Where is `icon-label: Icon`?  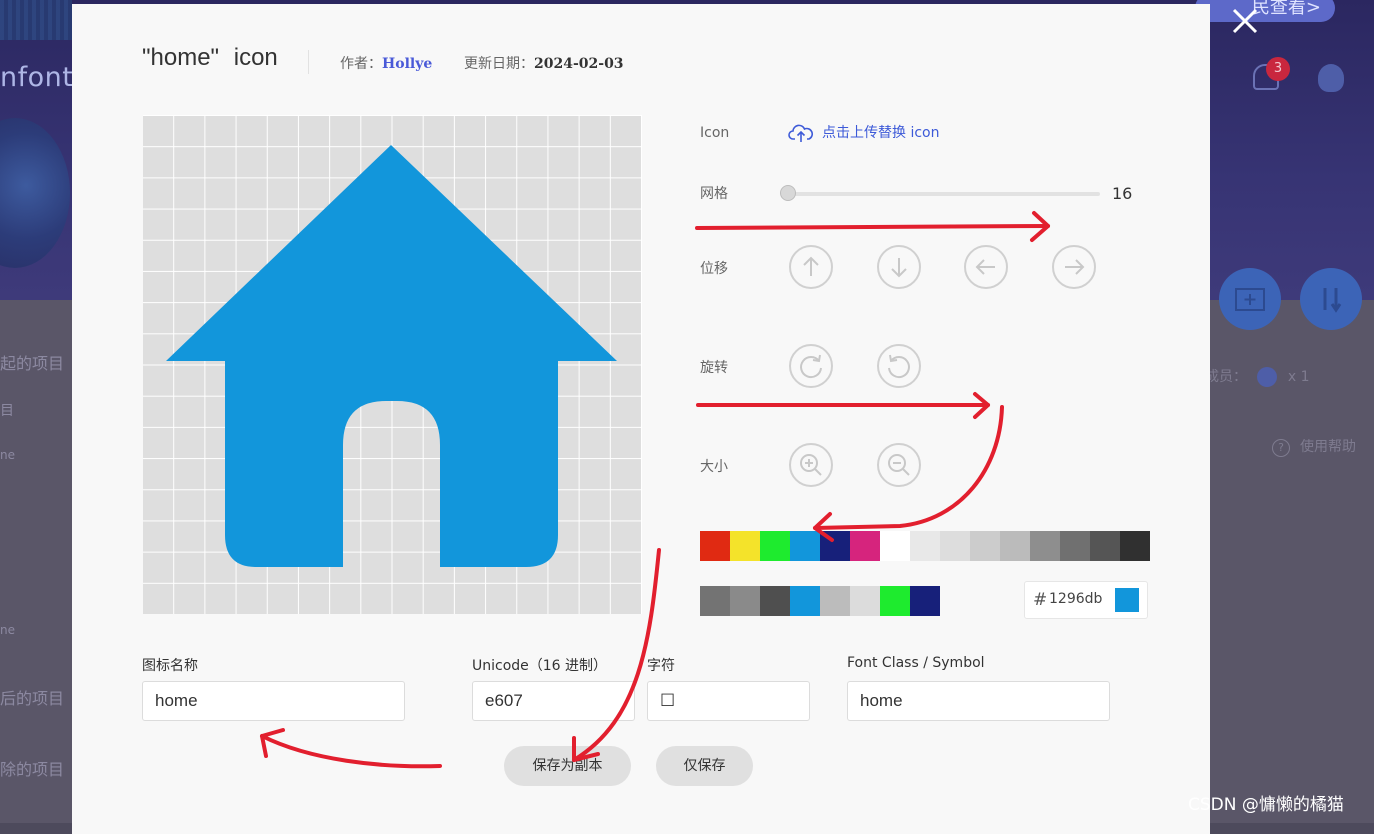
icon-label: Icon is located at coordinates (715, 133).